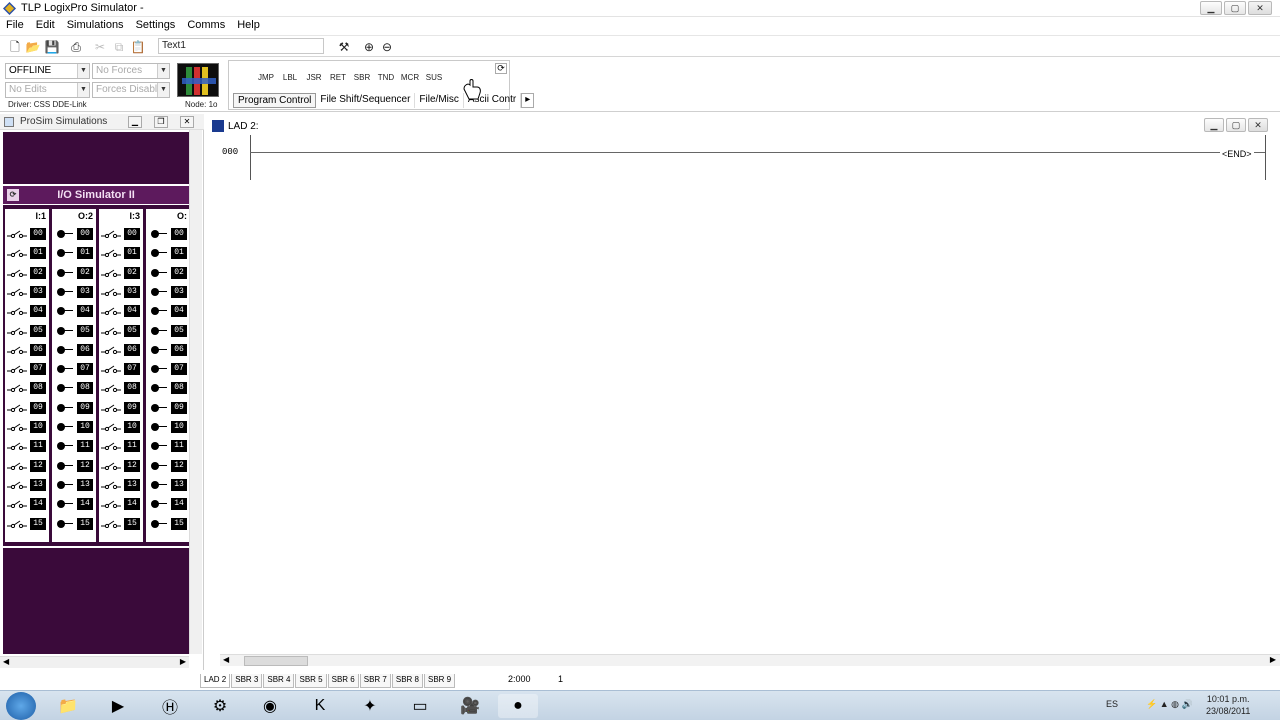 The height and width of the screenshot is (720, 1280). What do you see at coordinates (156, 25) in the screenshot?
I see `menu-settings: Settings` at bounding box center [156, 25].